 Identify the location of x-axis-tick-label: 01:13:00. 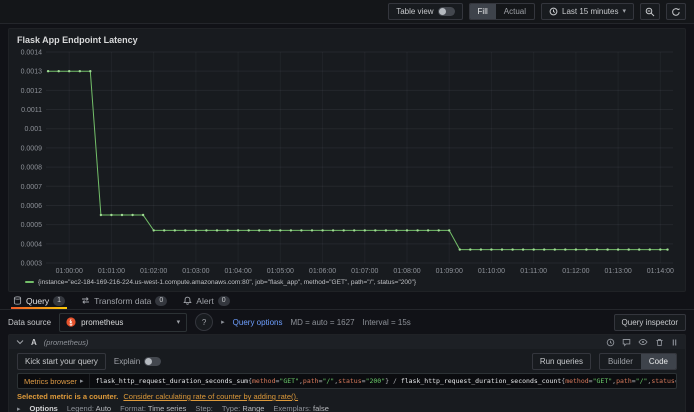
(617, 271).